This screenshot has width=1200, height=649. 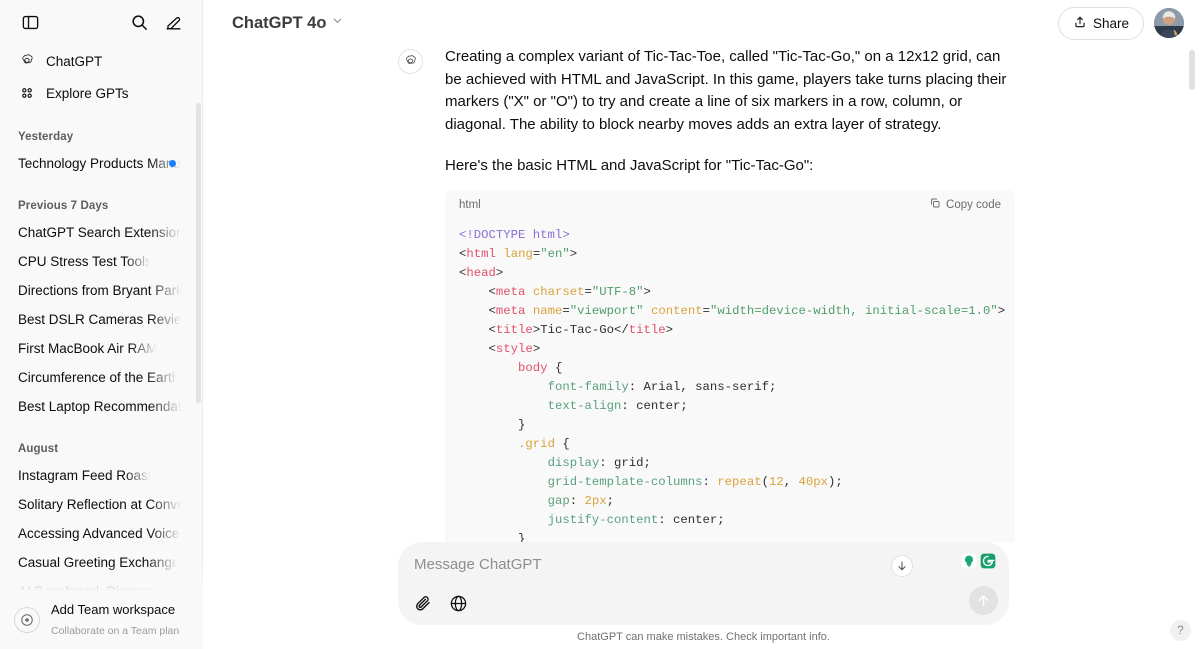 What do you see at coordinates (1100, 23) in the screenshot?
I see `share-button: Share` at bounding box center [1100, 23].